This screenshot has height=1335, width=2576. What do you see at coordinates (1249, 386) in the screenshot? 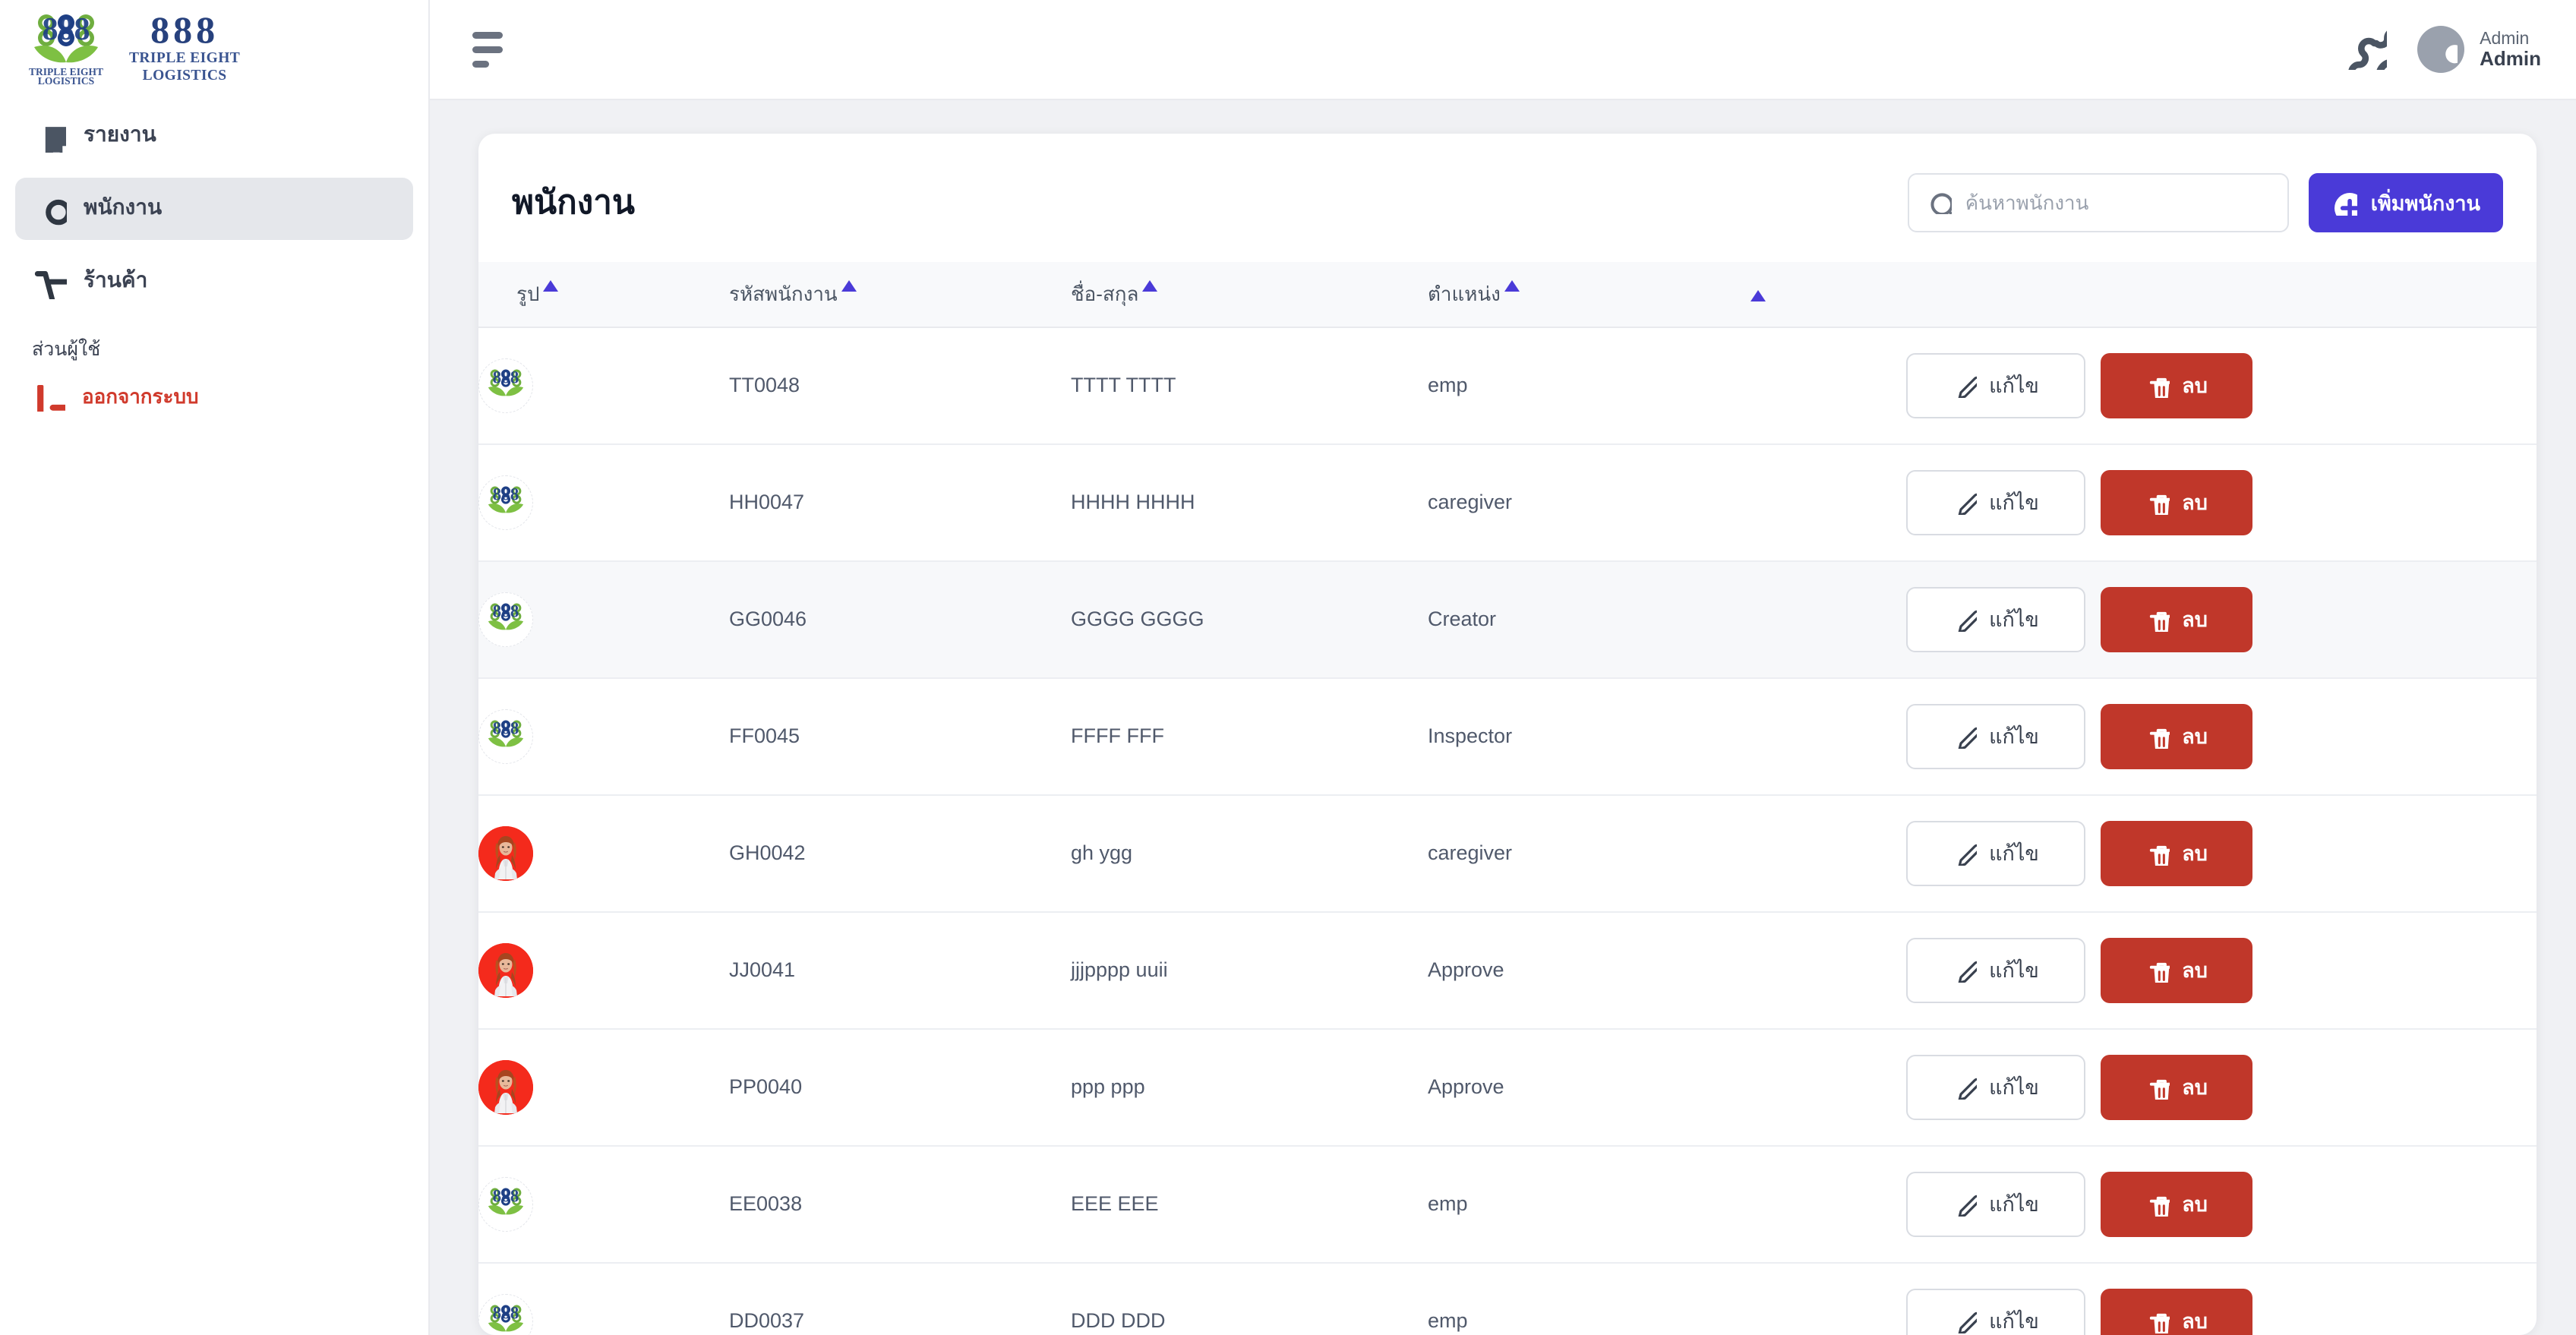
I see `cell-employee-name: TTTT TTTT` at bounding box center [1249, 386].